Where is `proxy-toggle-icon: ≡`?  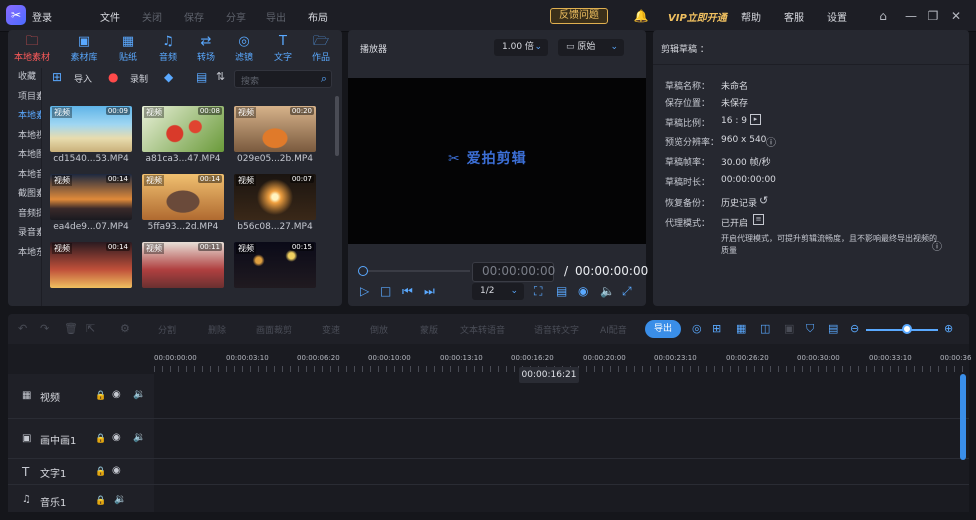
proxy-toggle-icon: ≡ is located at coordinates (758, 219).